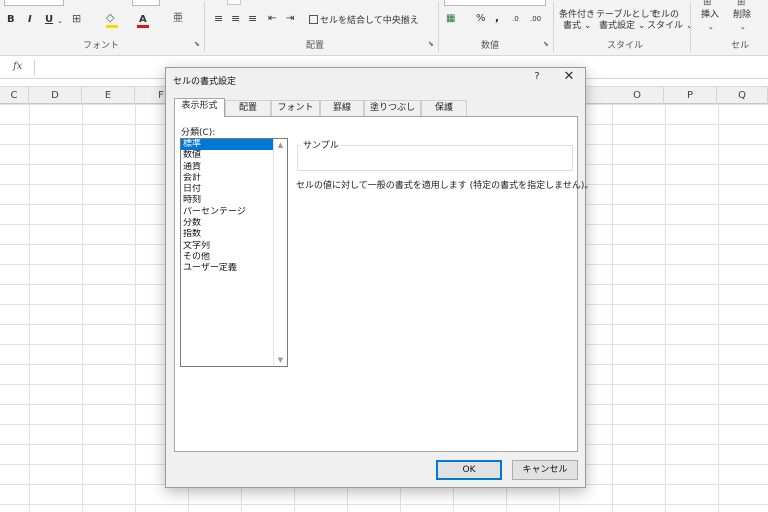 The width and height of the screenshot is (768, 512). Describe the element at coordinates (227, 268) in the screenshot. I see `list-item: ユーザー定義` at that location.